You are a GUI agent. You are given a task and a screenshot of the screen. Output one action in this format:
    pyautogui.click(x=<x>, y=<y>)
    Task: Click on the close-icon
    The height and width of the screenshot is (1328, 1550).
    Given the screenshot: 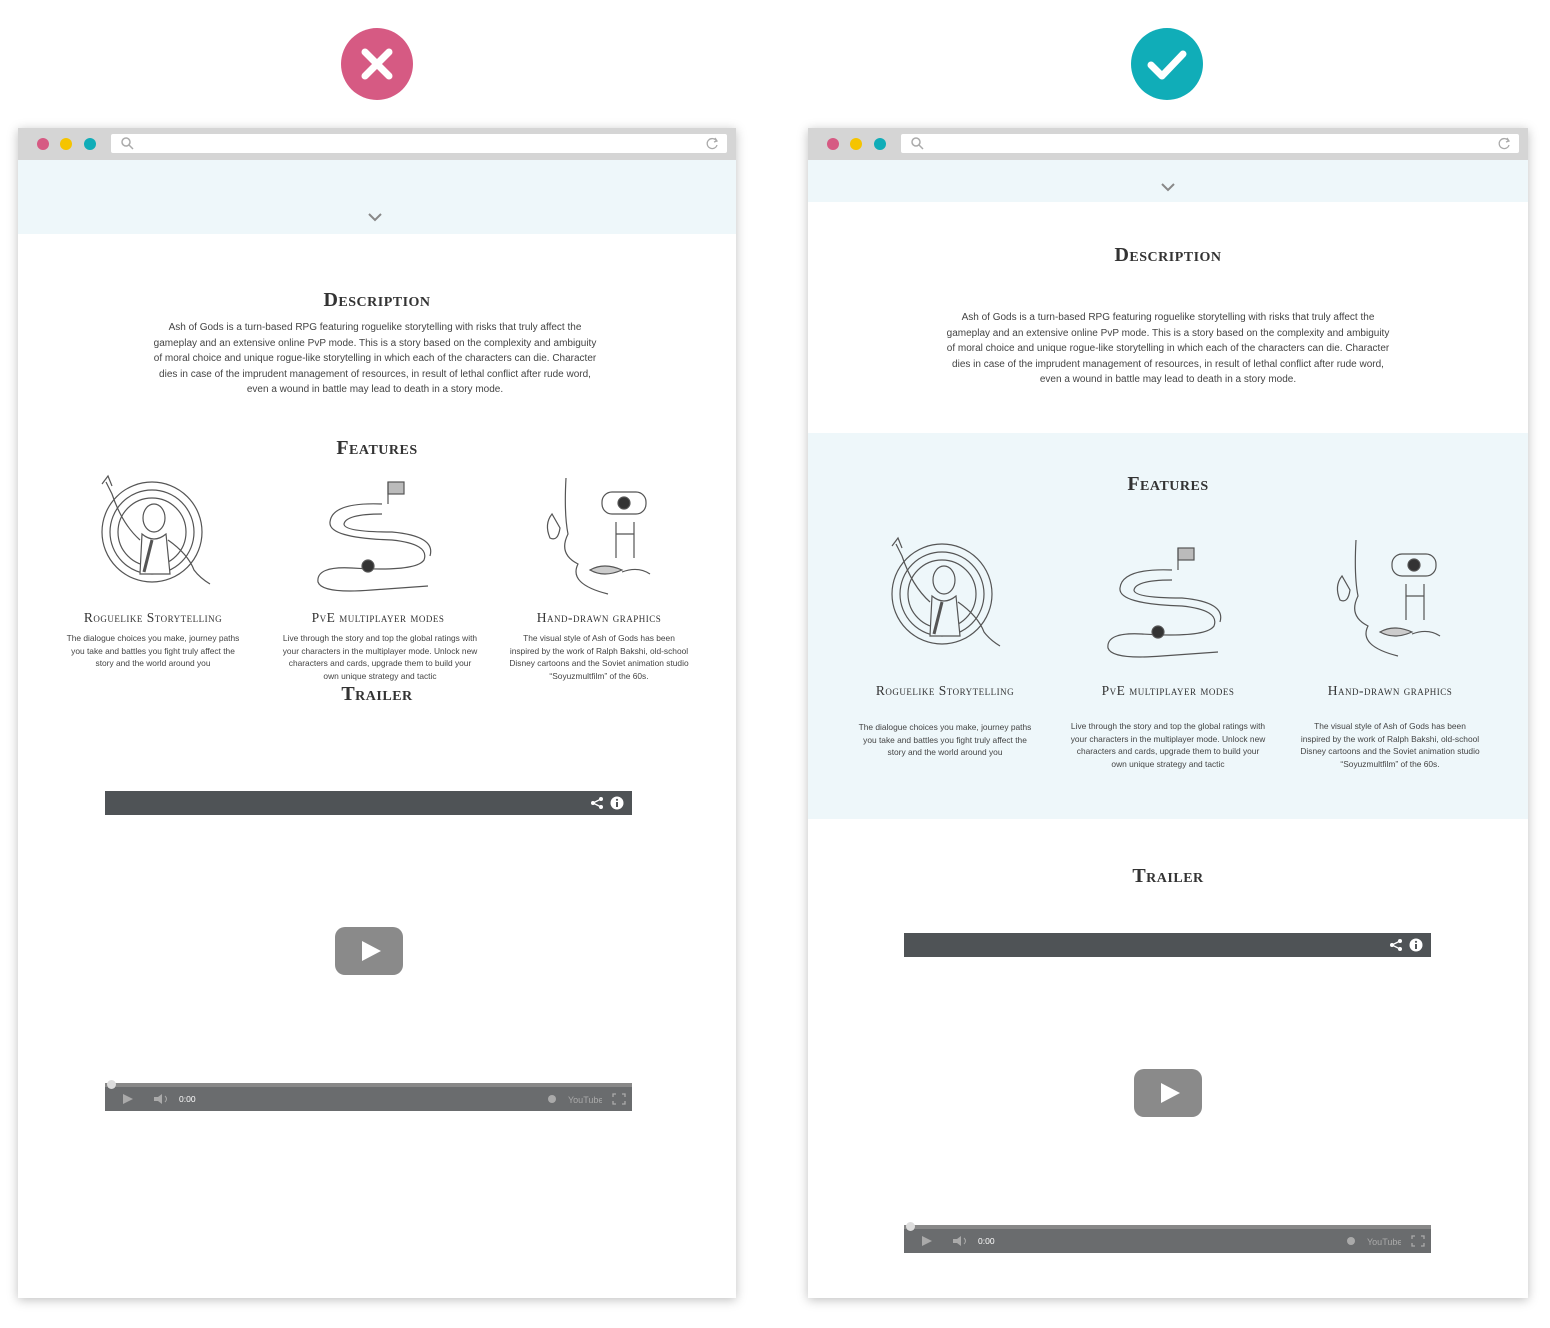 What is the action you would take?
    pyautogui.click(x=377, y=64)
    